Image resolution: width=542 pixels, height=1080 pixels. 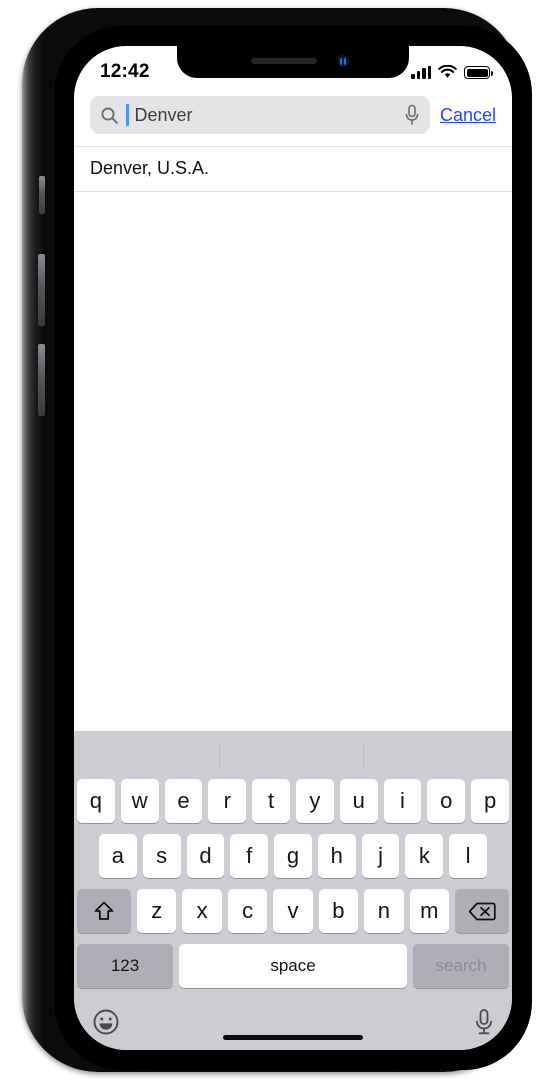 I want to click on key-j: j, so click(x=380, y=856).